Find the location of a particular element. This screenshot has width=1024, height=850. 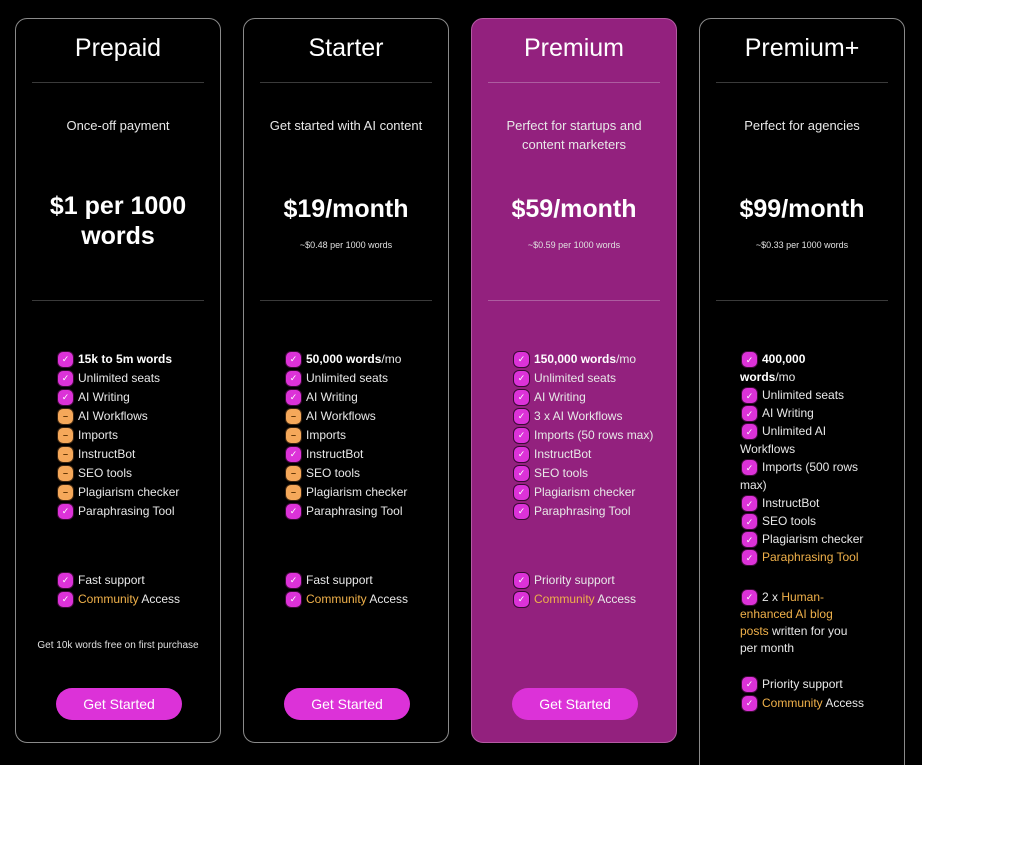

plan-title: Prepaid is located at coordinates (118, 48).